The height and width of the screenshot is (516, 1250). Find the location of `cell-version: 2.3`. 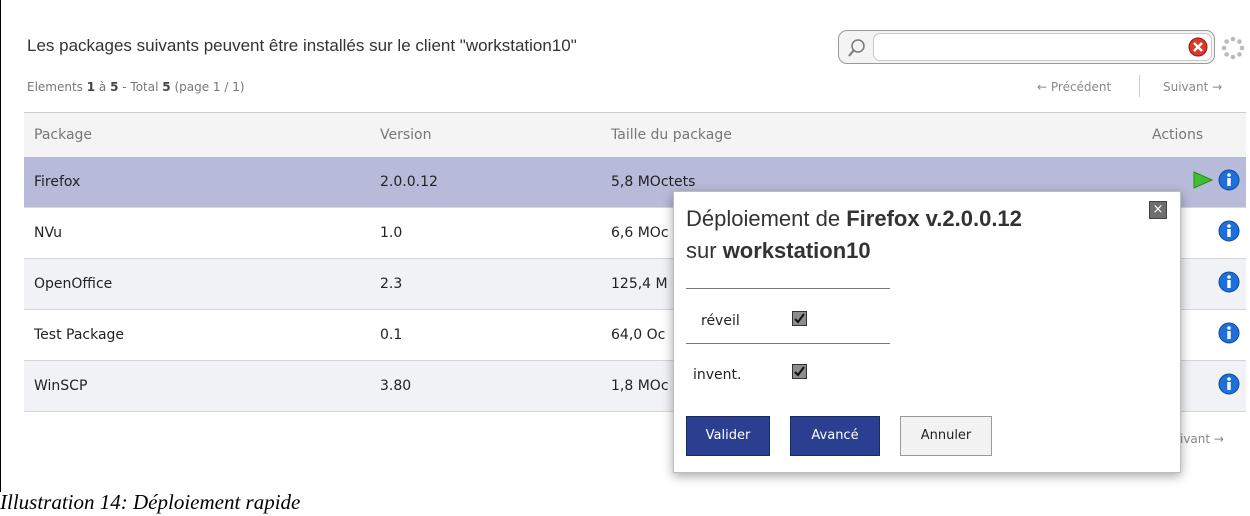

cell-version: 2.3 is located at coordinates (485, 284).